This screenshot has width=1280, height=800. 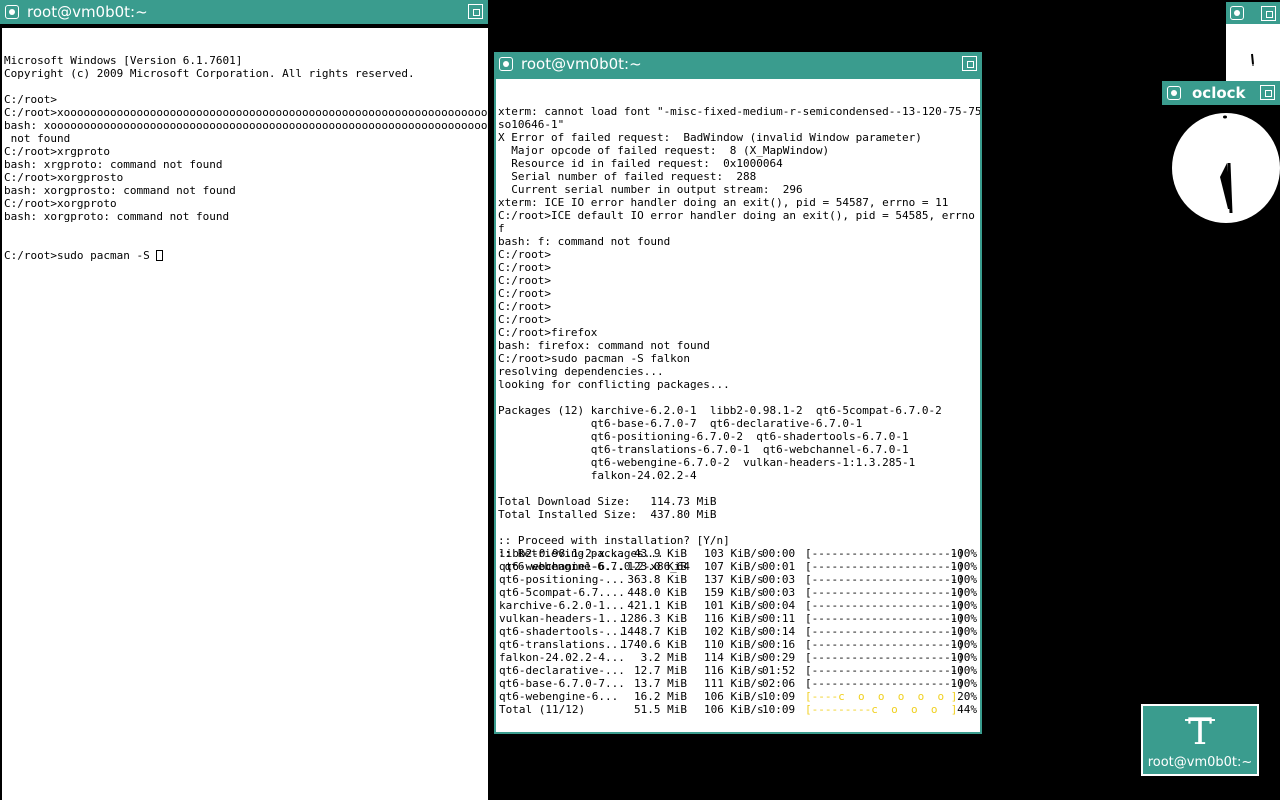 I want to click on download-time: 10:09, so click(x=779, y=709).